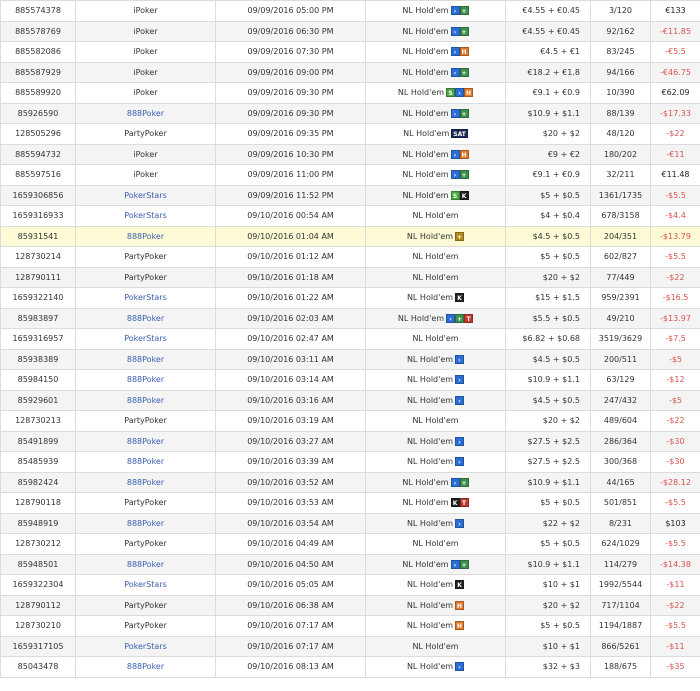 Image resolution: width=700 pixels, height=691 pixels. Describe the element at coordinates (620, 626) in the screenshot. I see `finish-place: 1194/1887` at that location.